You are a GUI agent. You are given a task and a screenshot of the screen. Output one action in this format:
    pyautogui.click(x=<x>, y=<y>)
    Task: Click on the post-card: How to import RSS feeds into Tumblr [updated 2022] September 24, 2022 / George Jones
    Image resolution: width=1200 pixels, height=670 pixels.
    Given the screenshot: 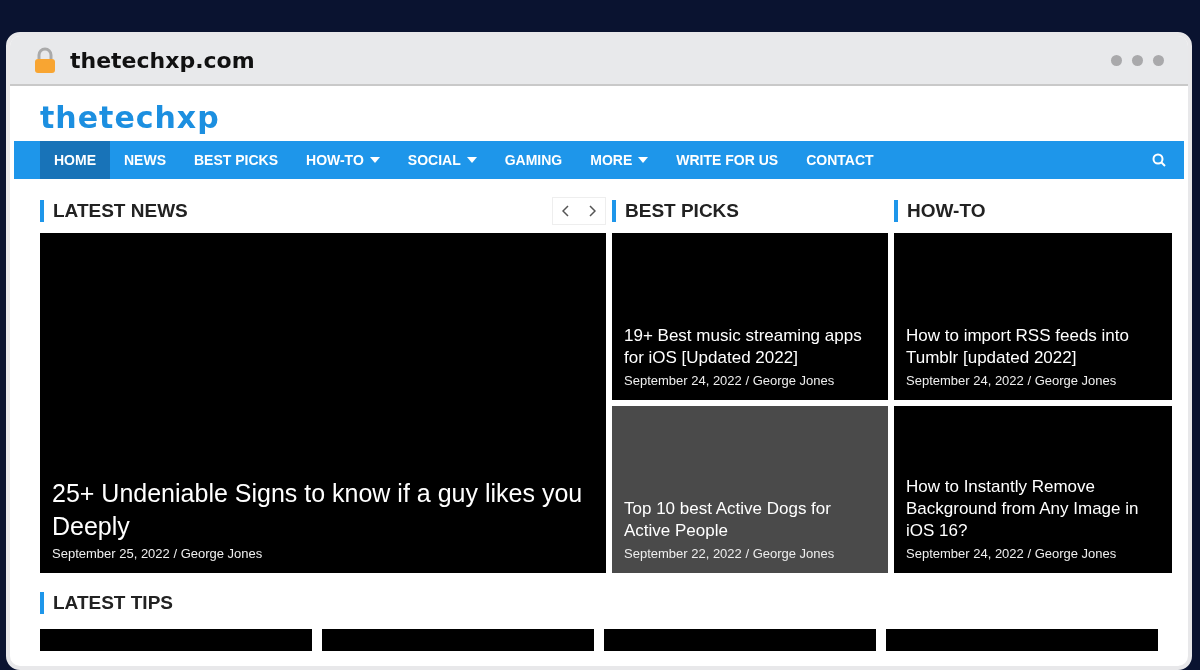 What is the action you would take?
    pyautogui.click(x=1033, y=316)
    